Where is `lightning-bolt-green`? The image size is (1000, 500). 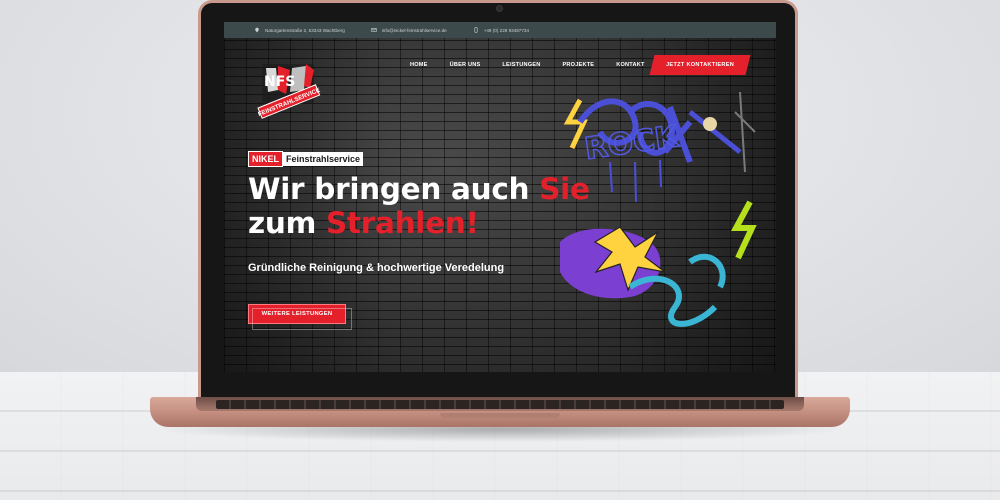 lightning-bolt-green is located at coordinates (743, 230).